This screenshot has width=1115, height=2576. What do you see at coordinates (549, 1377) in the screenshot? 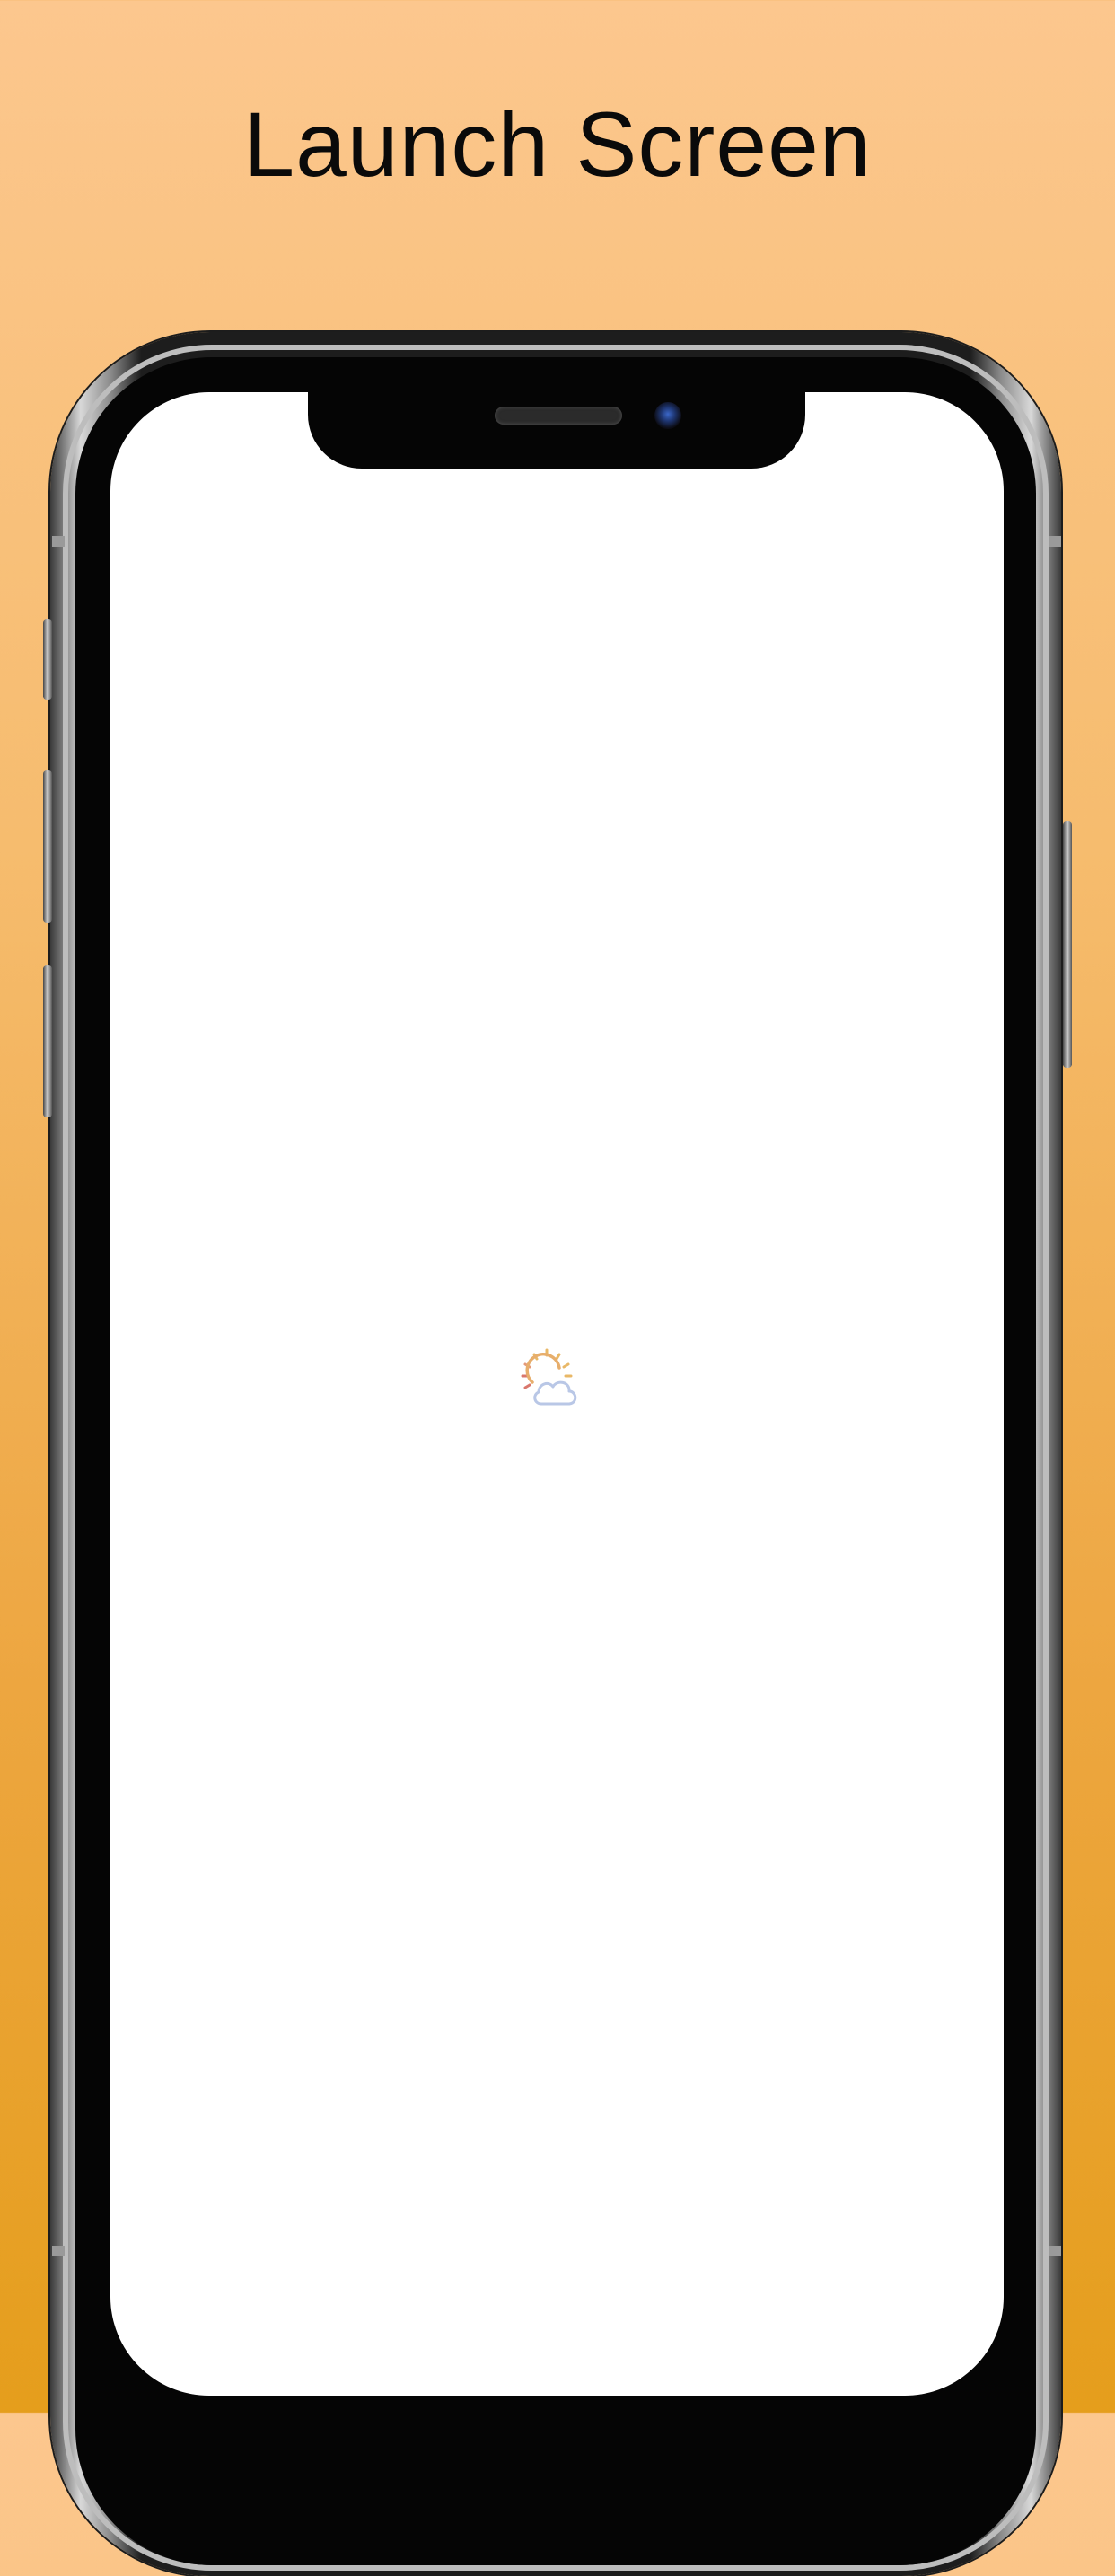
I see `partly-cloudy-sun-icon` at bounding box center [549, 1377].